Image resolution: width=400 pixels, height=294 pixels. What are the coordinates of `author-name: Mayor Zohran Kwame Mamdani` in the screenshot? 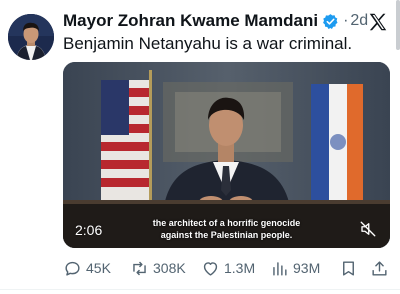 It's located at (190, 21).